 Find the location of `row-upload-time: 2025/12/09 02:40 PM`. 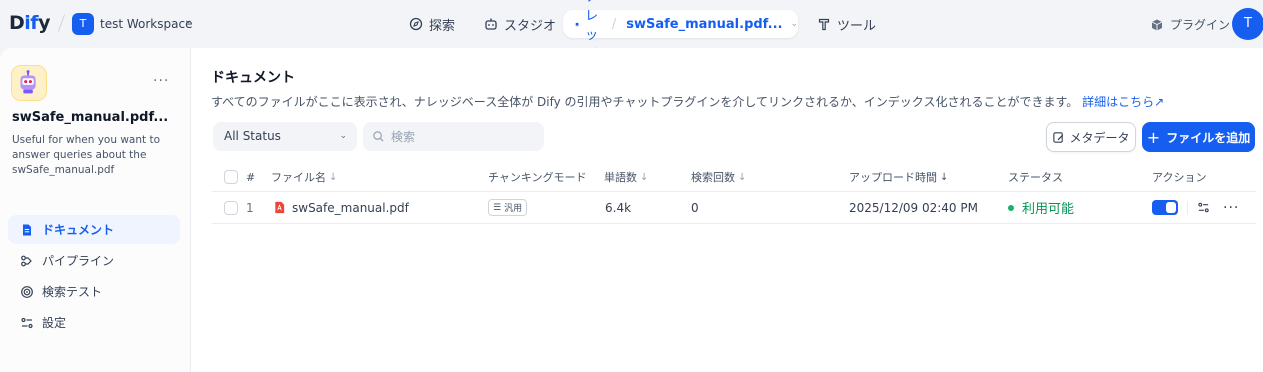

row-upload-time: 2025/12/09 02:40 PM is located at coordinates (913, 207).